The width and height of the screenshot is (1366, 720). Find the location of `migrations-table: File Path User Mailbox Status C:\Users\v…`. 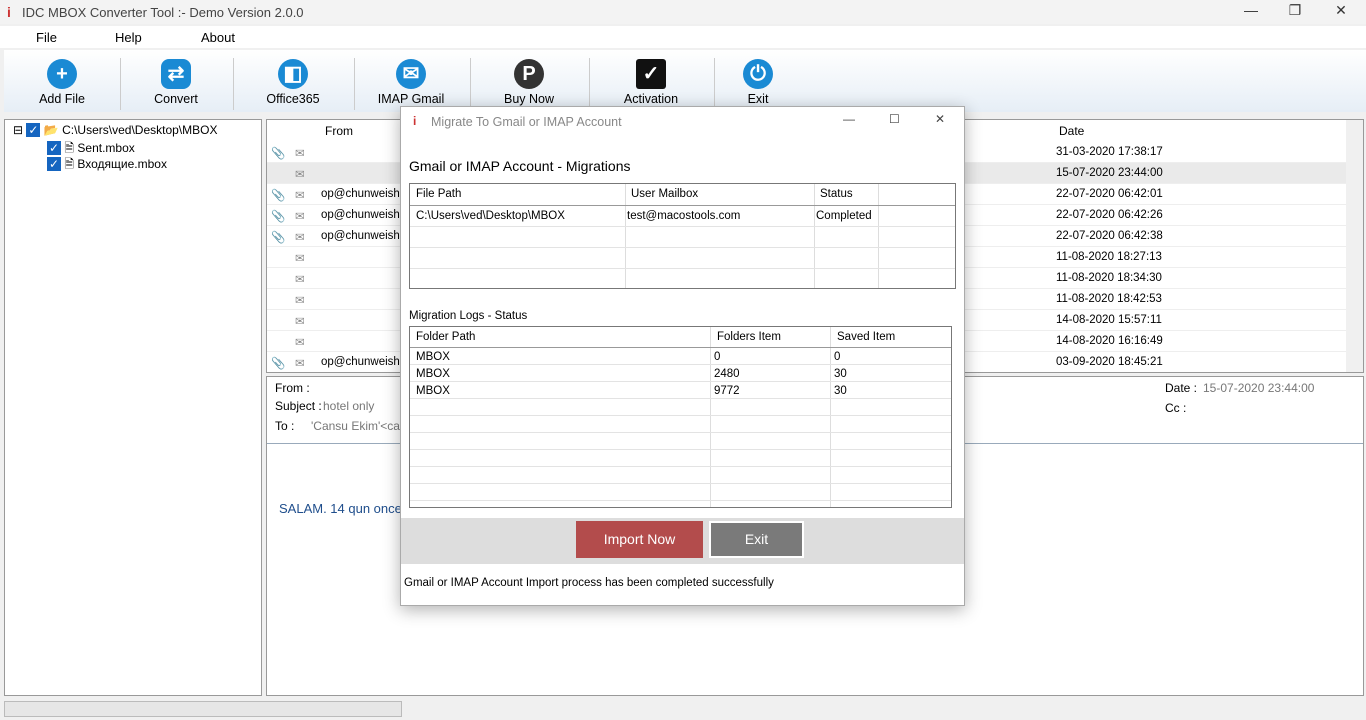

migrations-table: File Path User Mailbox Status C:\Users\v… is located at coordinates (682, 236).